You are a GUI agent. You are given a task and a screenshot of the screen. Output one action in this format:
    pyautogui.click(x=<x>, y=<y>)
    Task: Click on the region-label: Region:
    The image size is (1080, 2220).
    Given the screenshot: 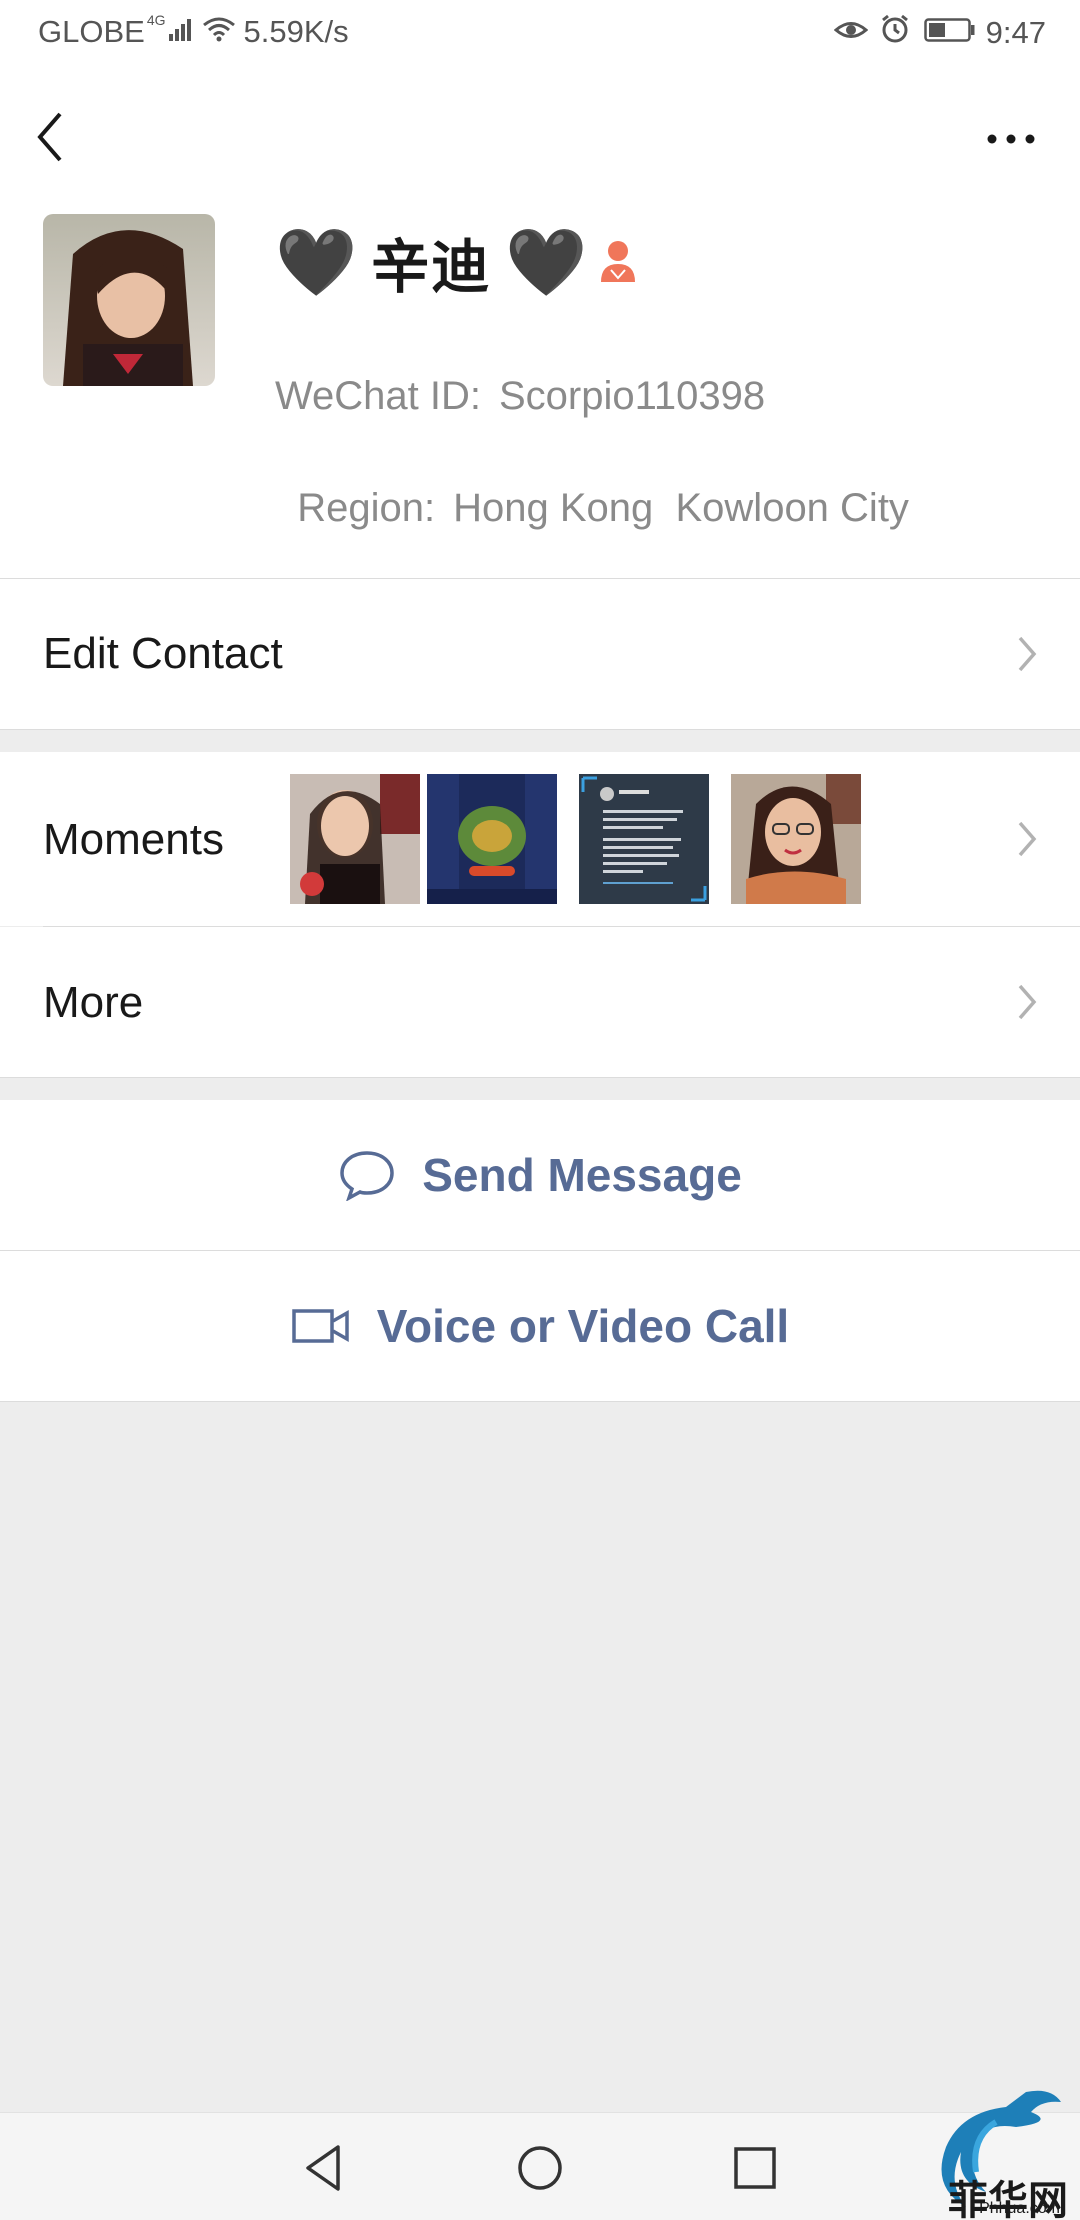 What is the action you would take?
    pyautogui.click(x=366, y=508)
    